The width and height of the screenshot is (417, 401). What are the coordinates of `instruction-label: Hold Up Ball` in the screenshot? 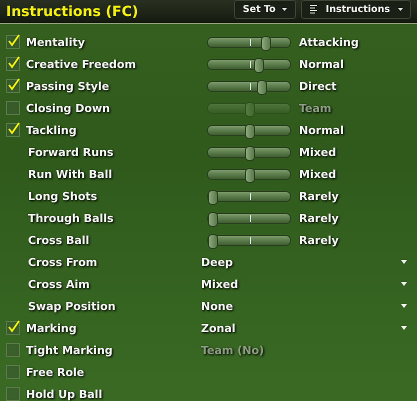 It's located at (64, 394).